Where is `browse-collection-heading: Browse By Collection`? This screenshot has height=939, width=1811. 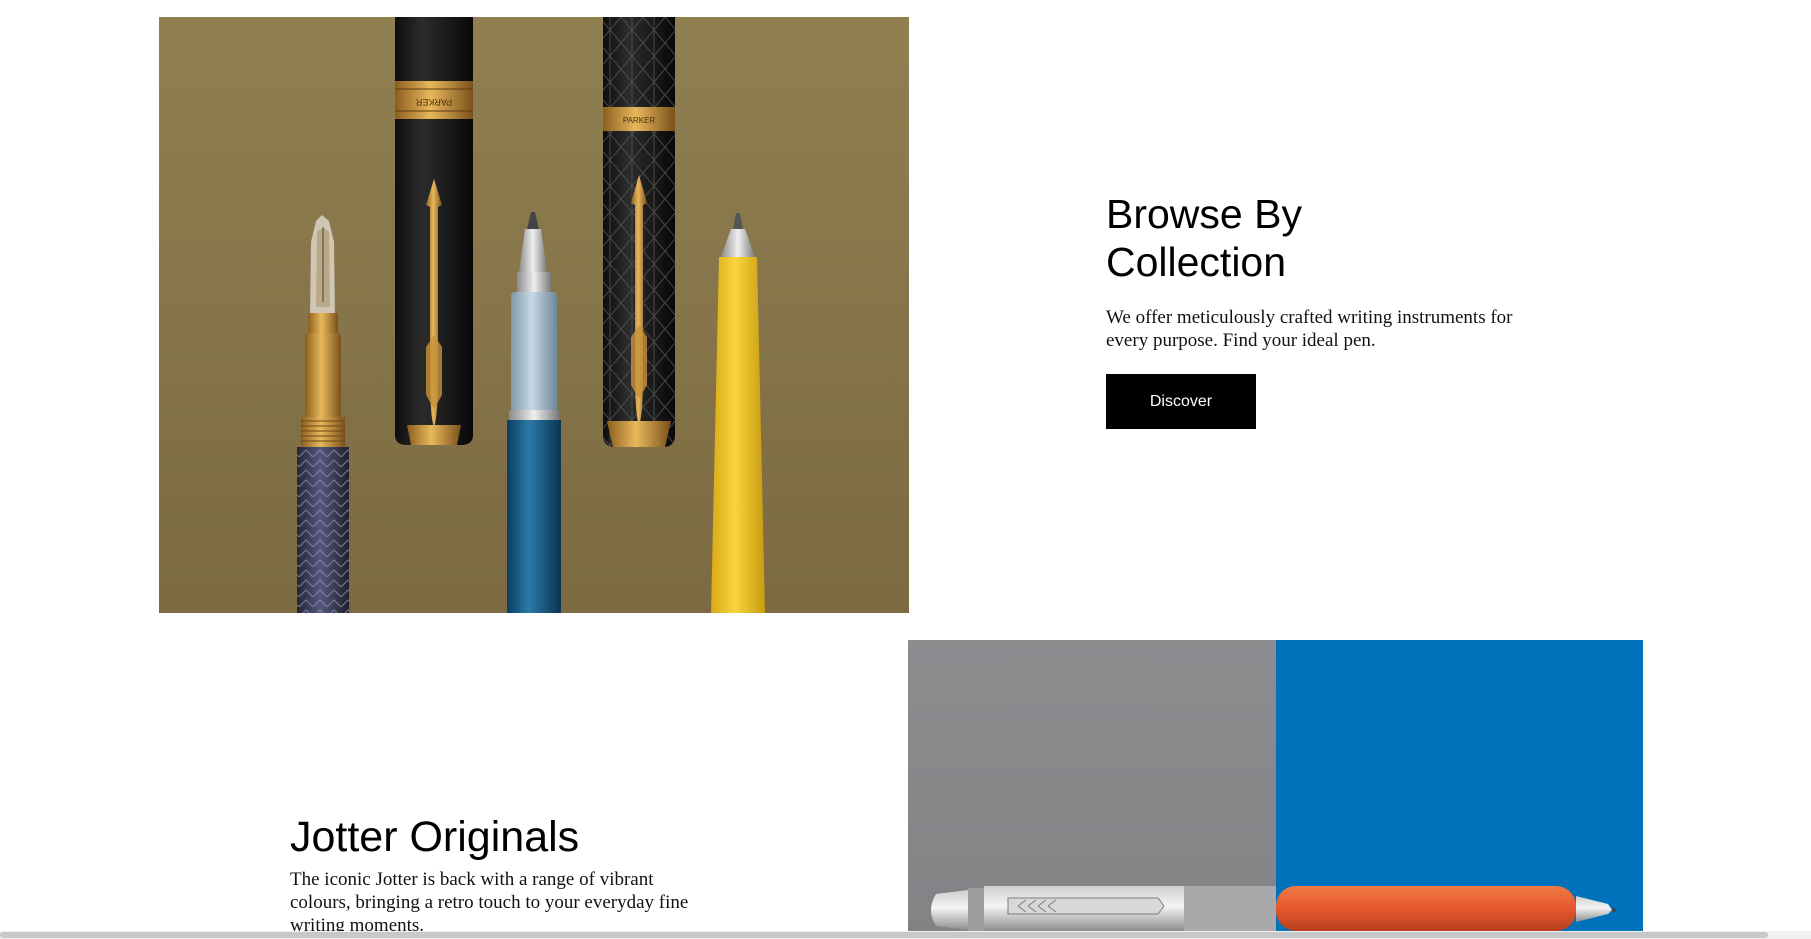
browse-collection-heading: Browse By Collection is located at coordinates (1204, 238).